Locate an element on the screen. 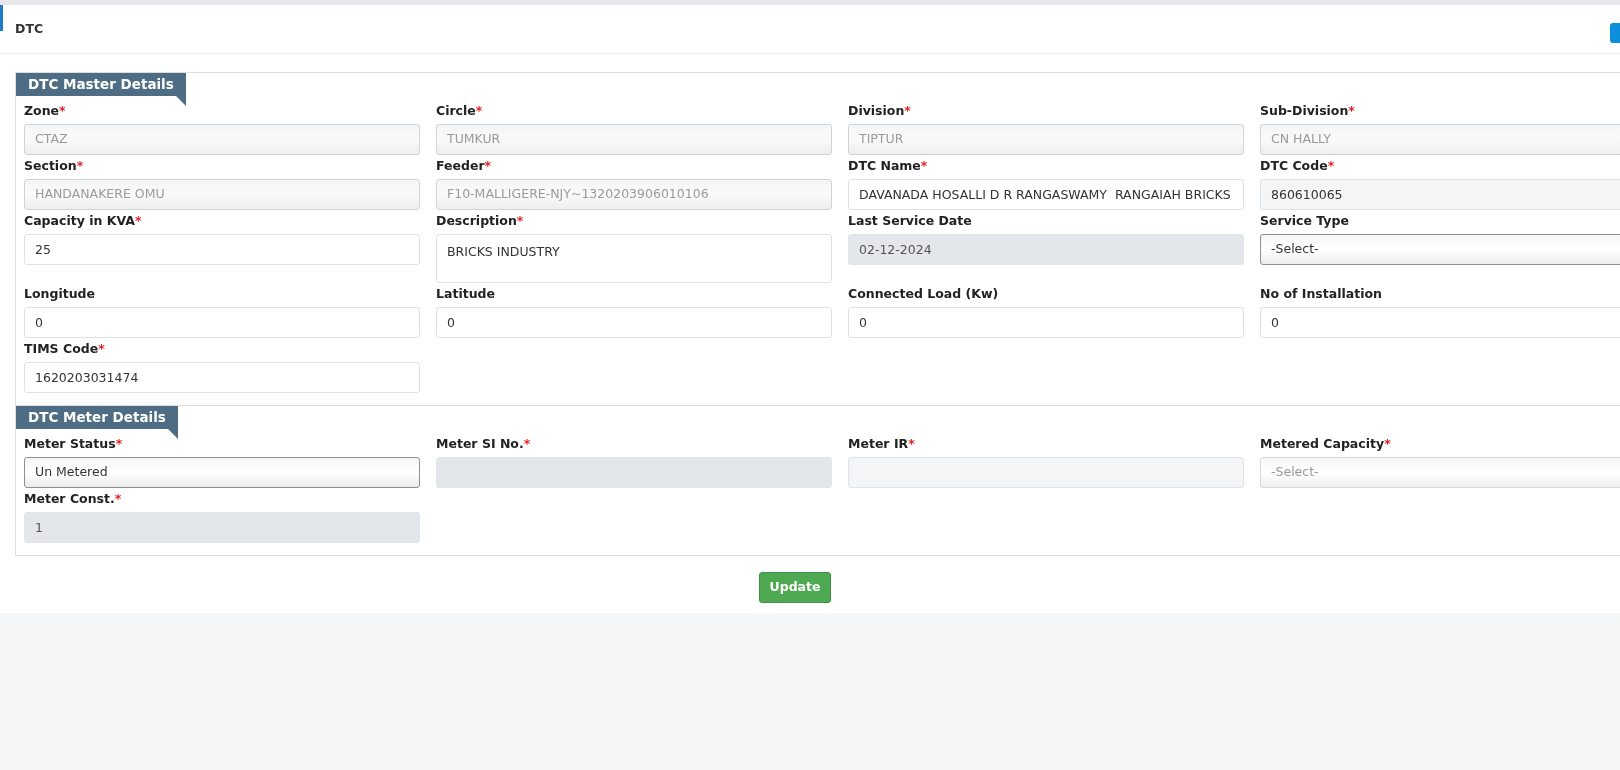 Image resolution: width=1620 pixels, height=770 pixels. readonly-field: F10-MALLIGERE-NJY~1320203906010106 is located at coordinates (634, 194).